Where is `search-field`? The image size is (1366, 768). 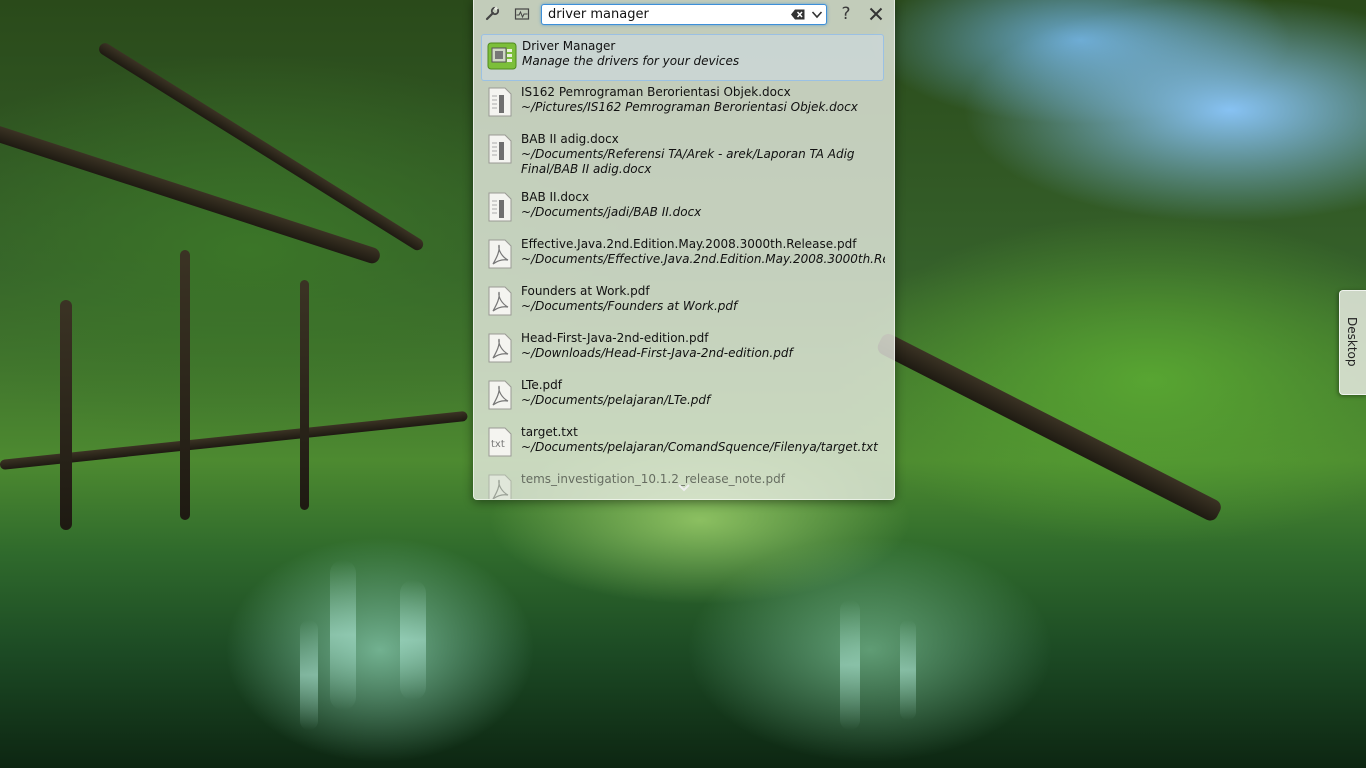
search-field is located at coordinates (684, 14).